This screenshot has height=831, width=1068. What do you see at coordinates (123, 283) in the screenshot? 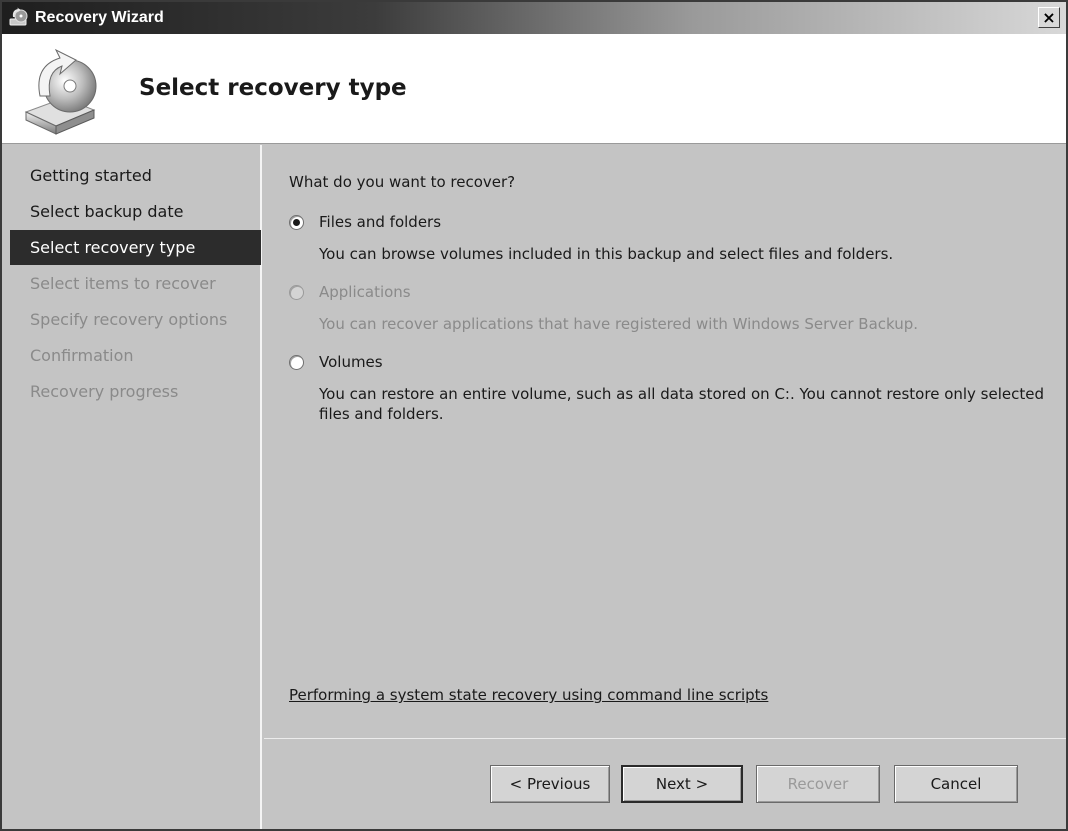
I see `step-select-items-to-recover: Select items to recover` at bounding box center [123, 283].